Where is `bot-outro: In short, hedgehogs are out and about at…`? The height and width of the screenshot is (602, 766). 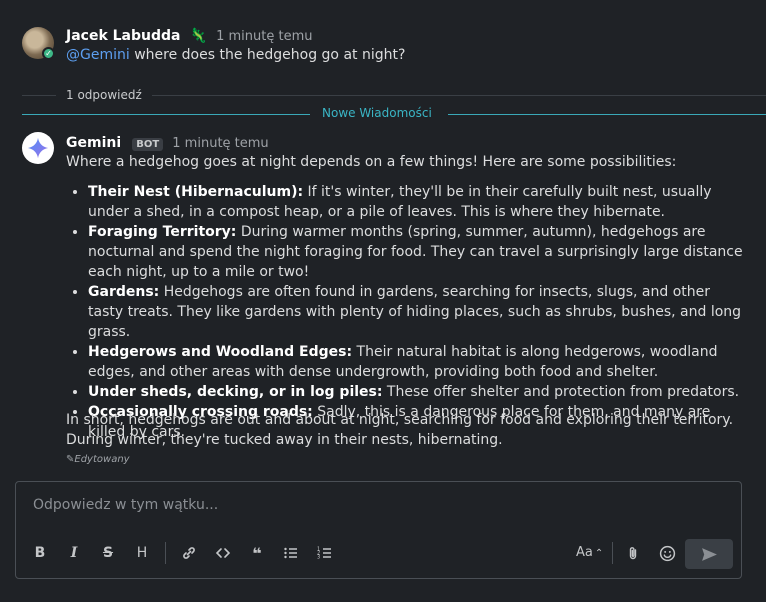 bot-outro: In short, hedgehogs are out and about at… is located at coordinates (400, 430).